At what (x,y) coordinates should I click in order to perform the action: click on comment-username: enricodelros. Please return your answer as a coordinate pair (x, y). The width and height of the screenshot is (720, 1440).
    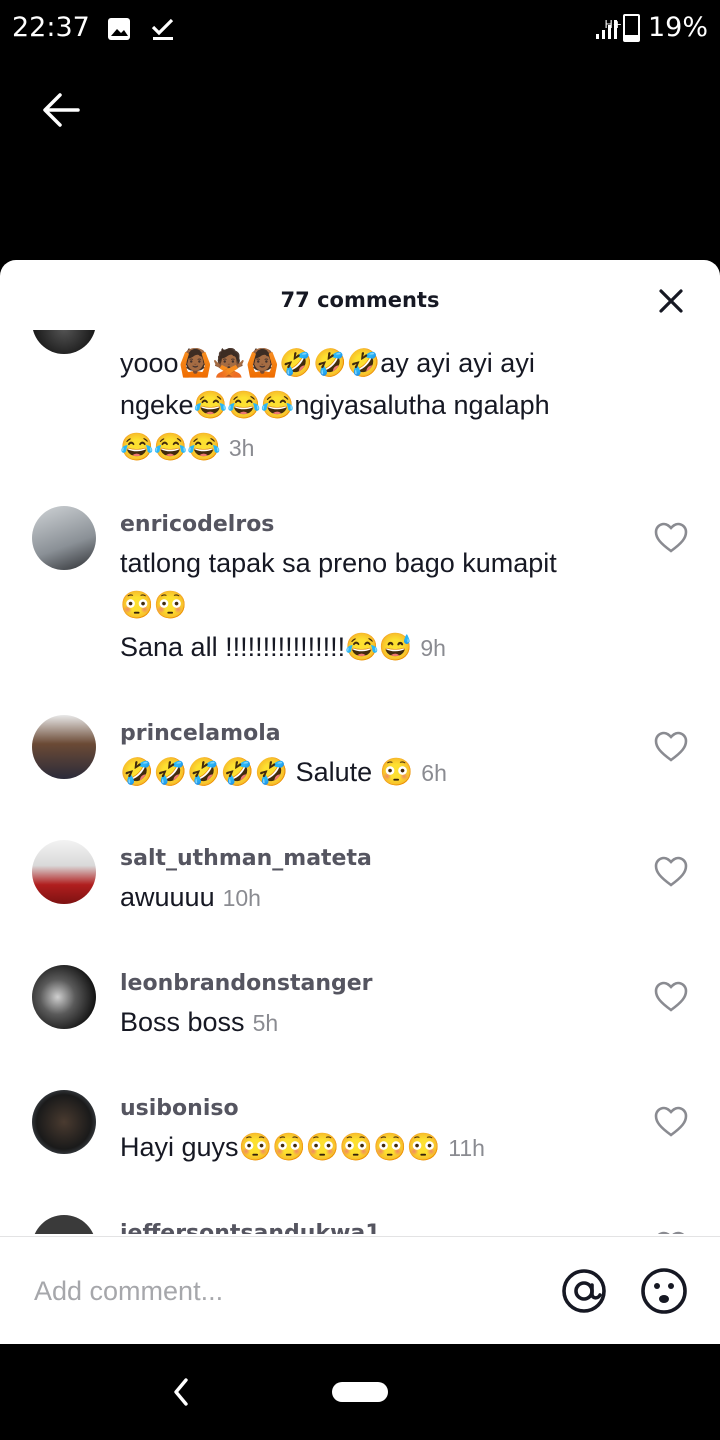
    Looking at the image, I should click on (197, 524).